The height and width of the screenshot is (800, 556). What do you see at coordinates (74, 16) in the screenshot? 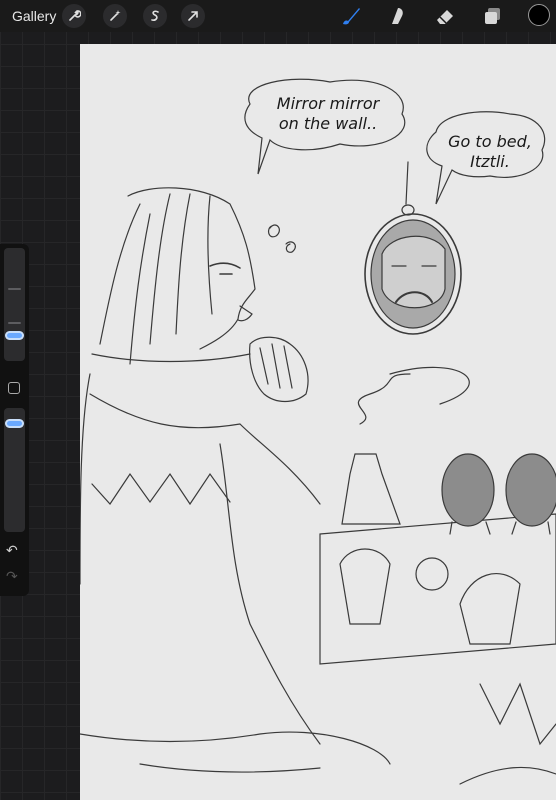
I see `wrench-icon` at bounding box center [74, 16].